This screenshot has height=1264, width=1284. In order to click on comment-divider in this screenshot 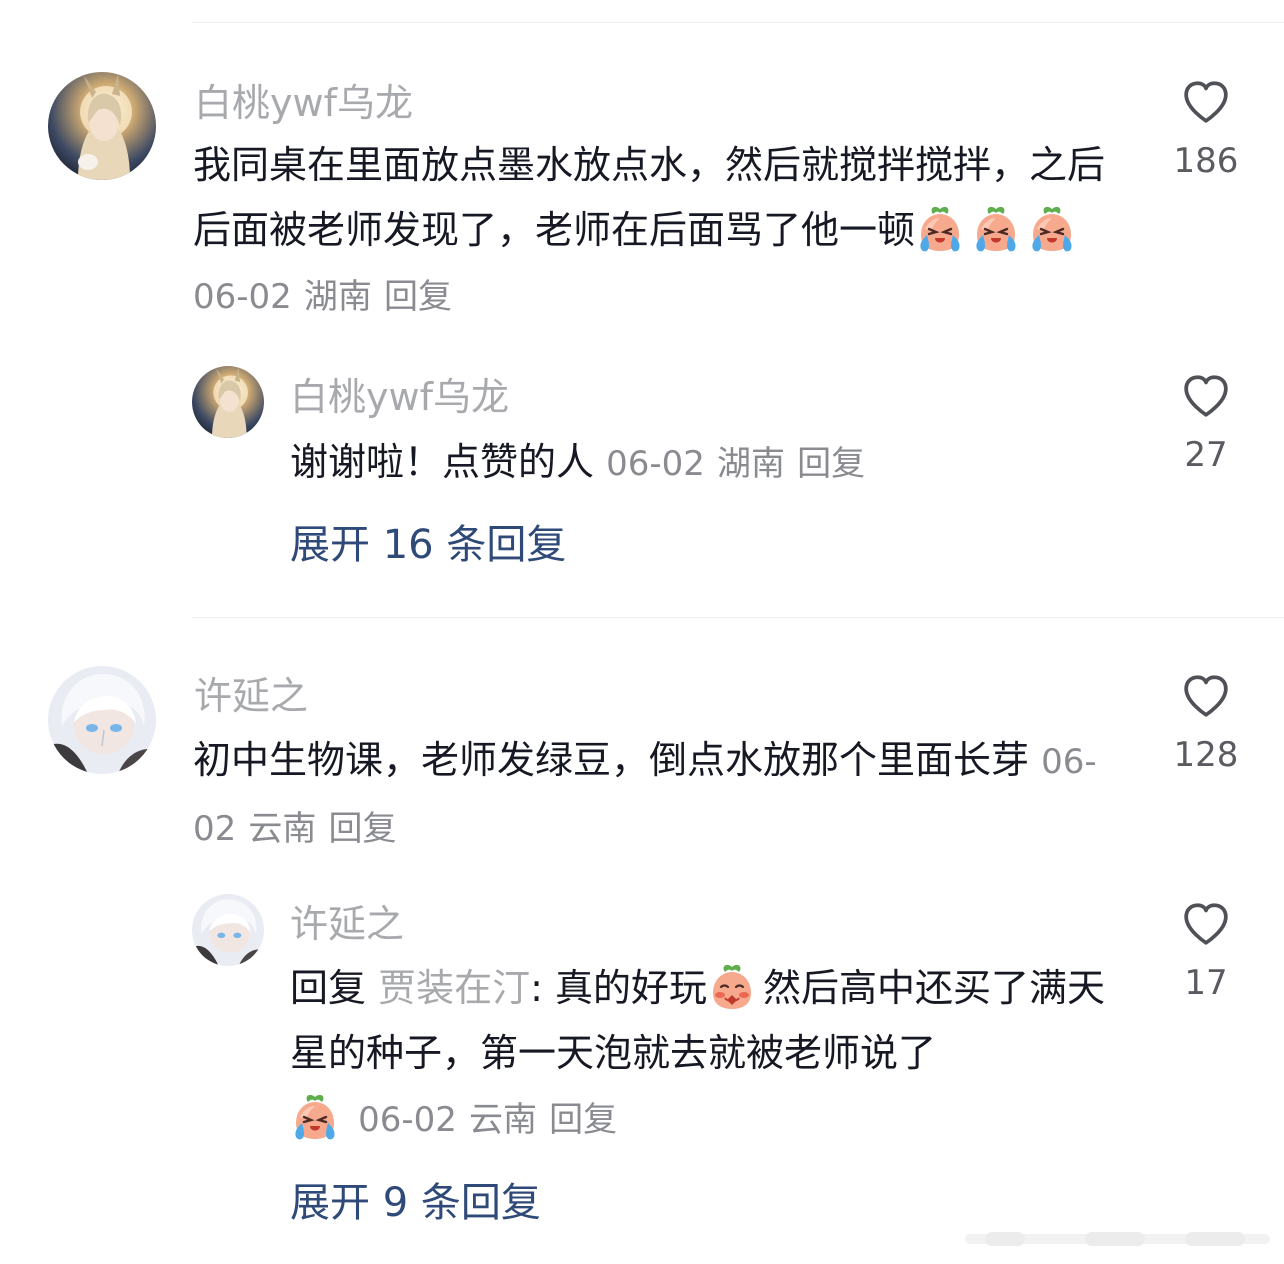, I will do `click(738, 617)`.